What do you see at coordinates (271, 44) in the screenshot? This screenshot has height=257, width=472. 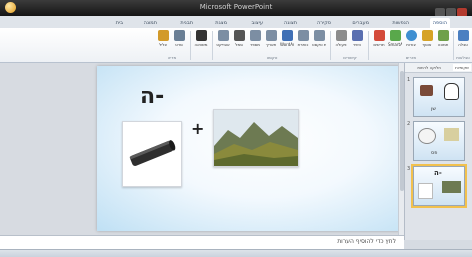 I see `button-label: תאריך` at bounding box center [271, 44].